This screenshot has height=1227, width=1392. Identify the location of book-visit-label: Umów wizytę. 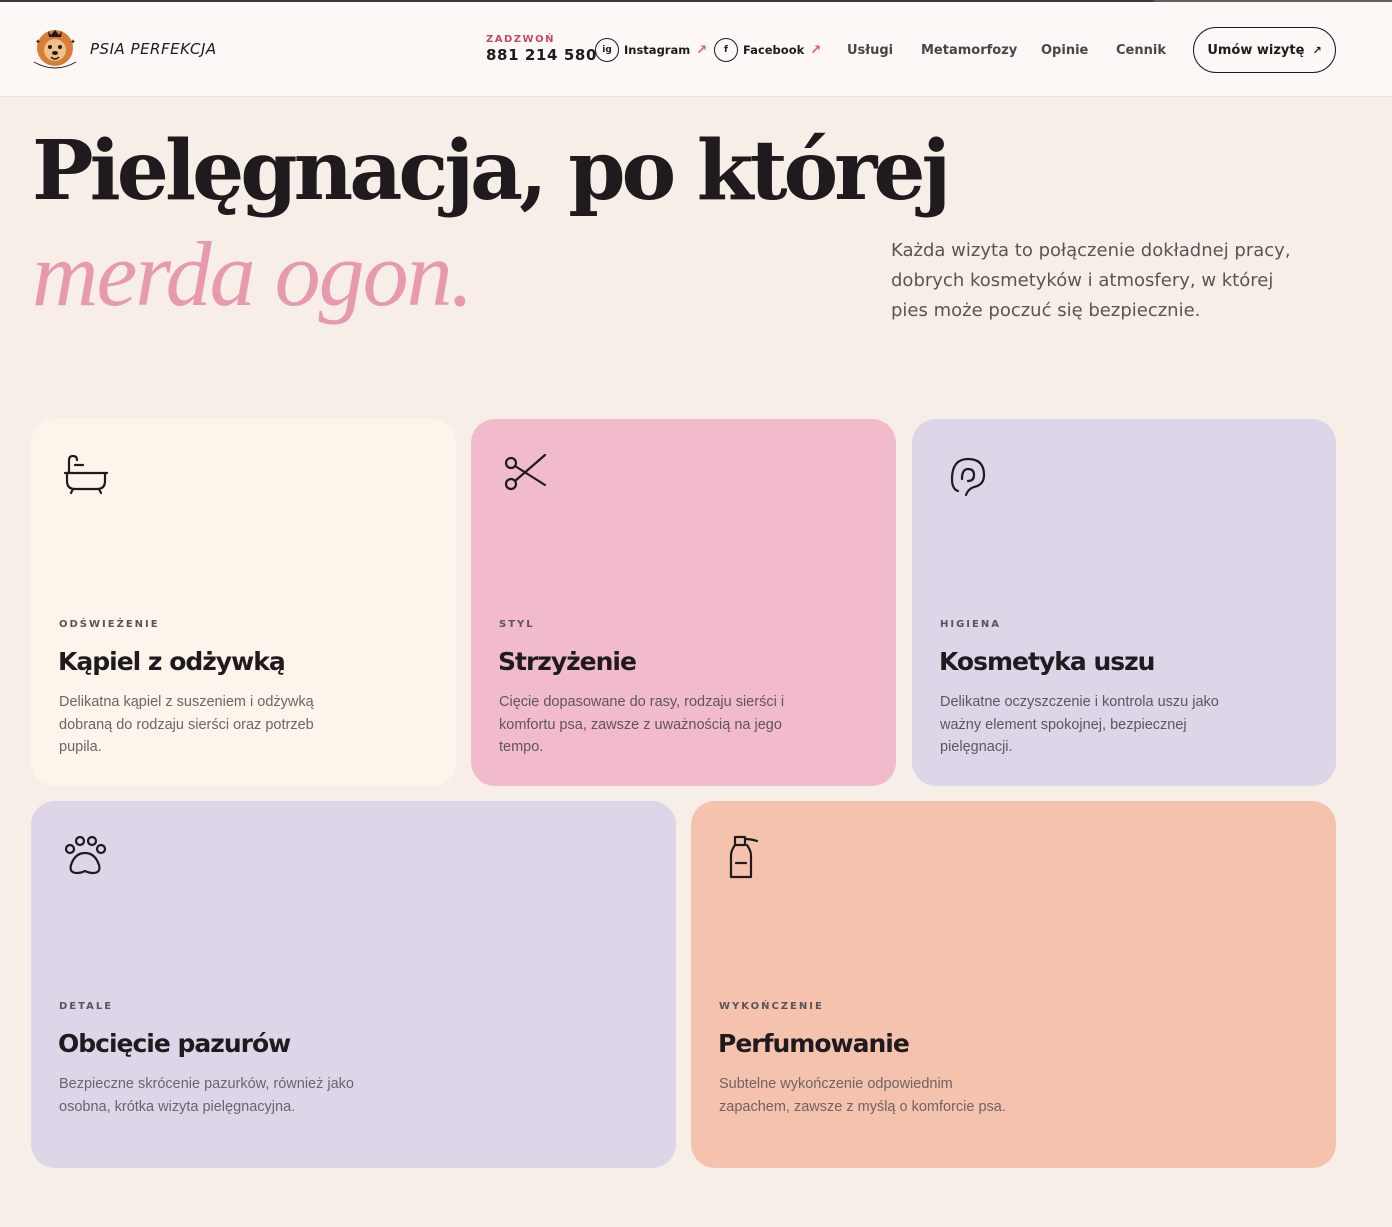
(1256, 50).